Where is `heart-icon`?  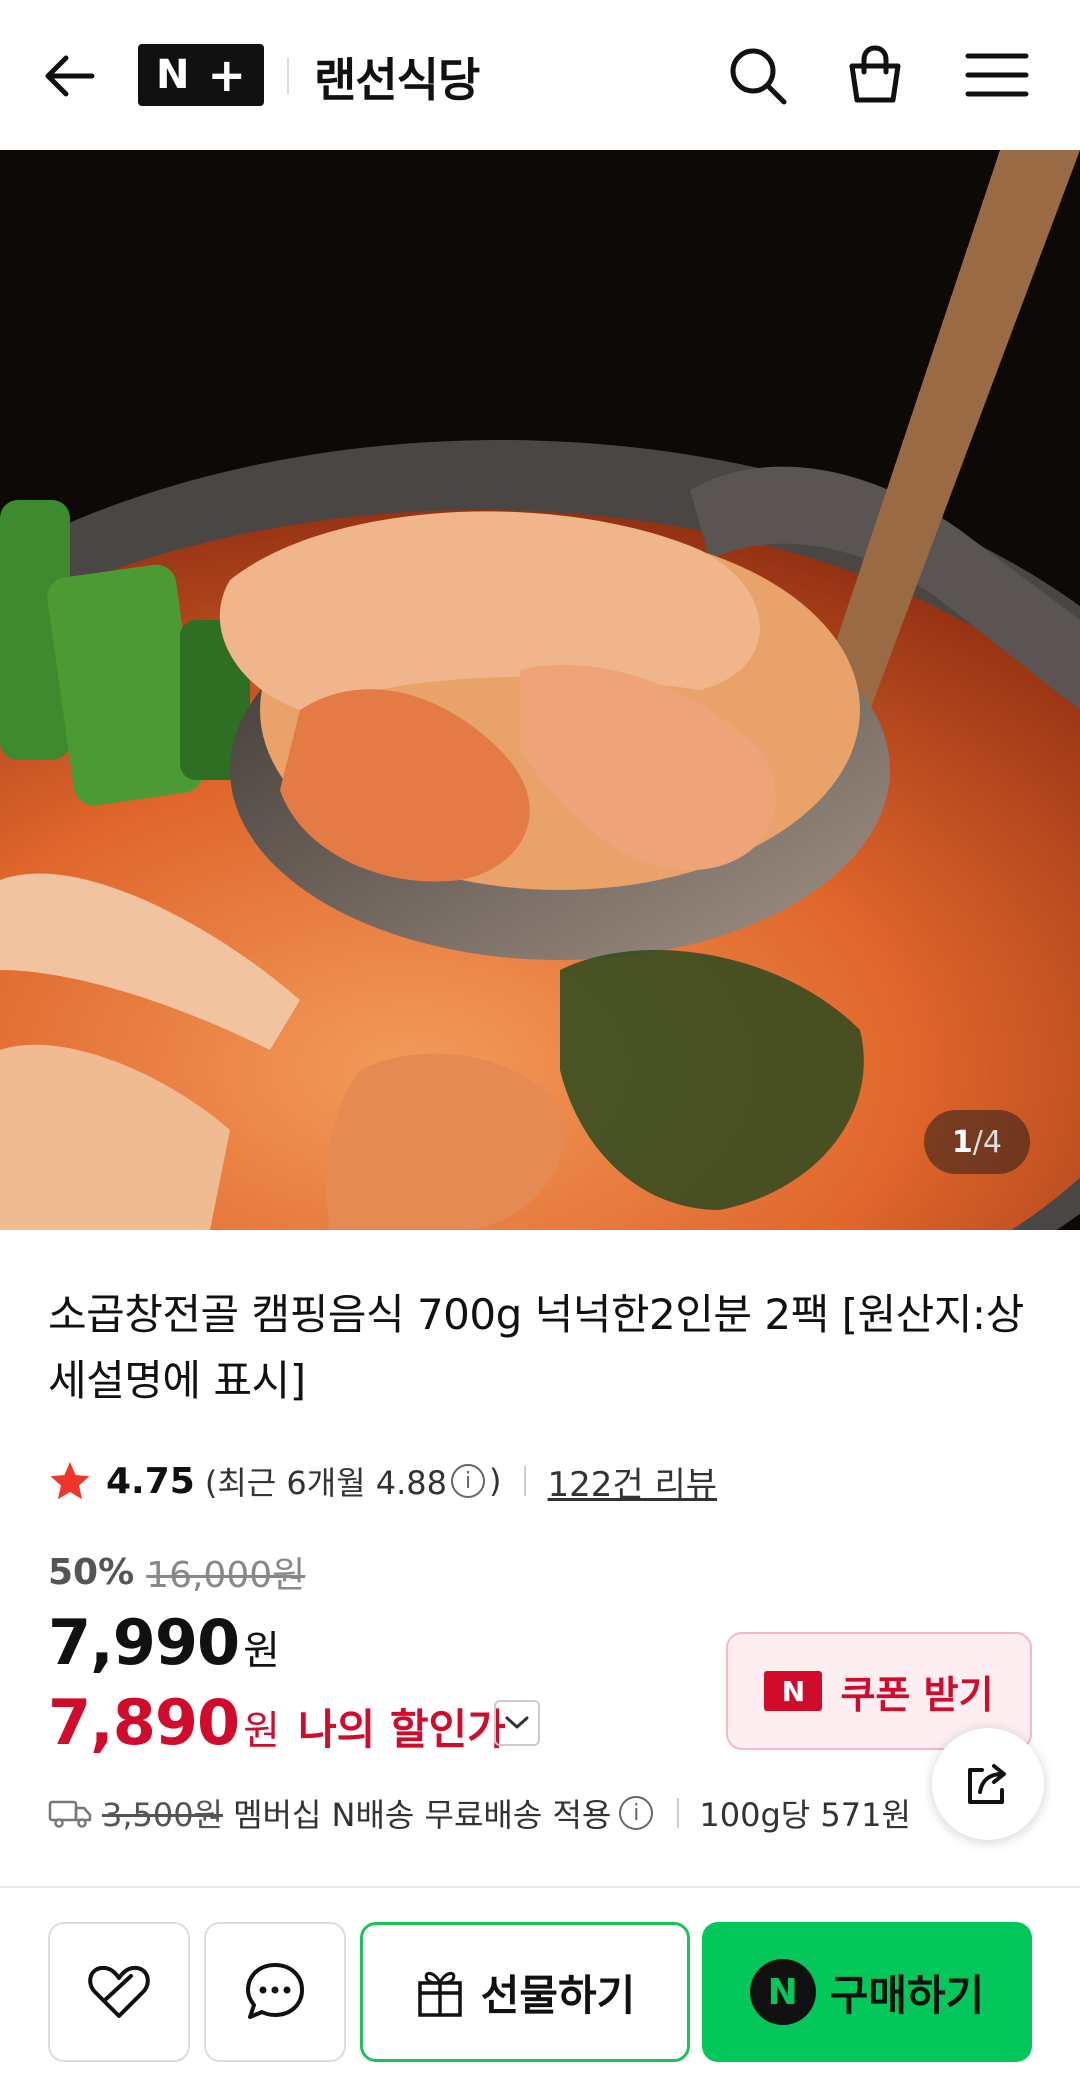 heart-icon is located at coordinates (119, 1991).